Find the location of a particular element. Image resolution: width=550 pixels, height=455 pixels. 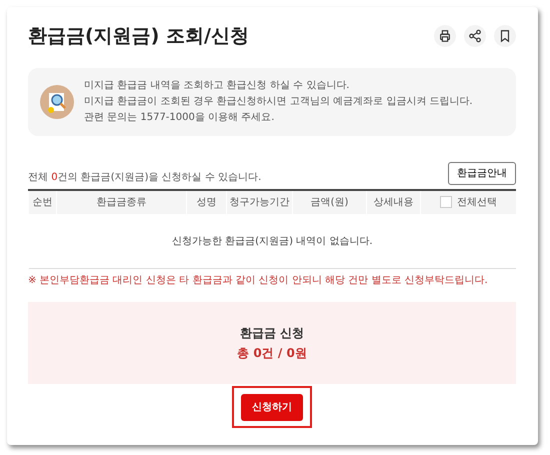

column-header: 금액(원) is located at coordinates (329, 202).